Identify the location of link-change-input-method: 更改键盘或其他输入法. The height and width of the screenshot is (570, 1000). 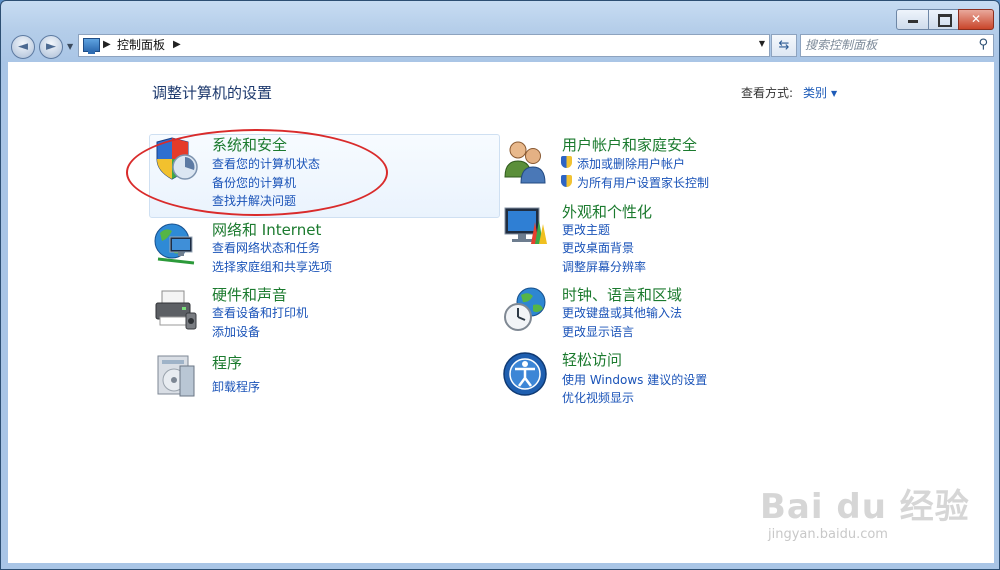
(622, 312).